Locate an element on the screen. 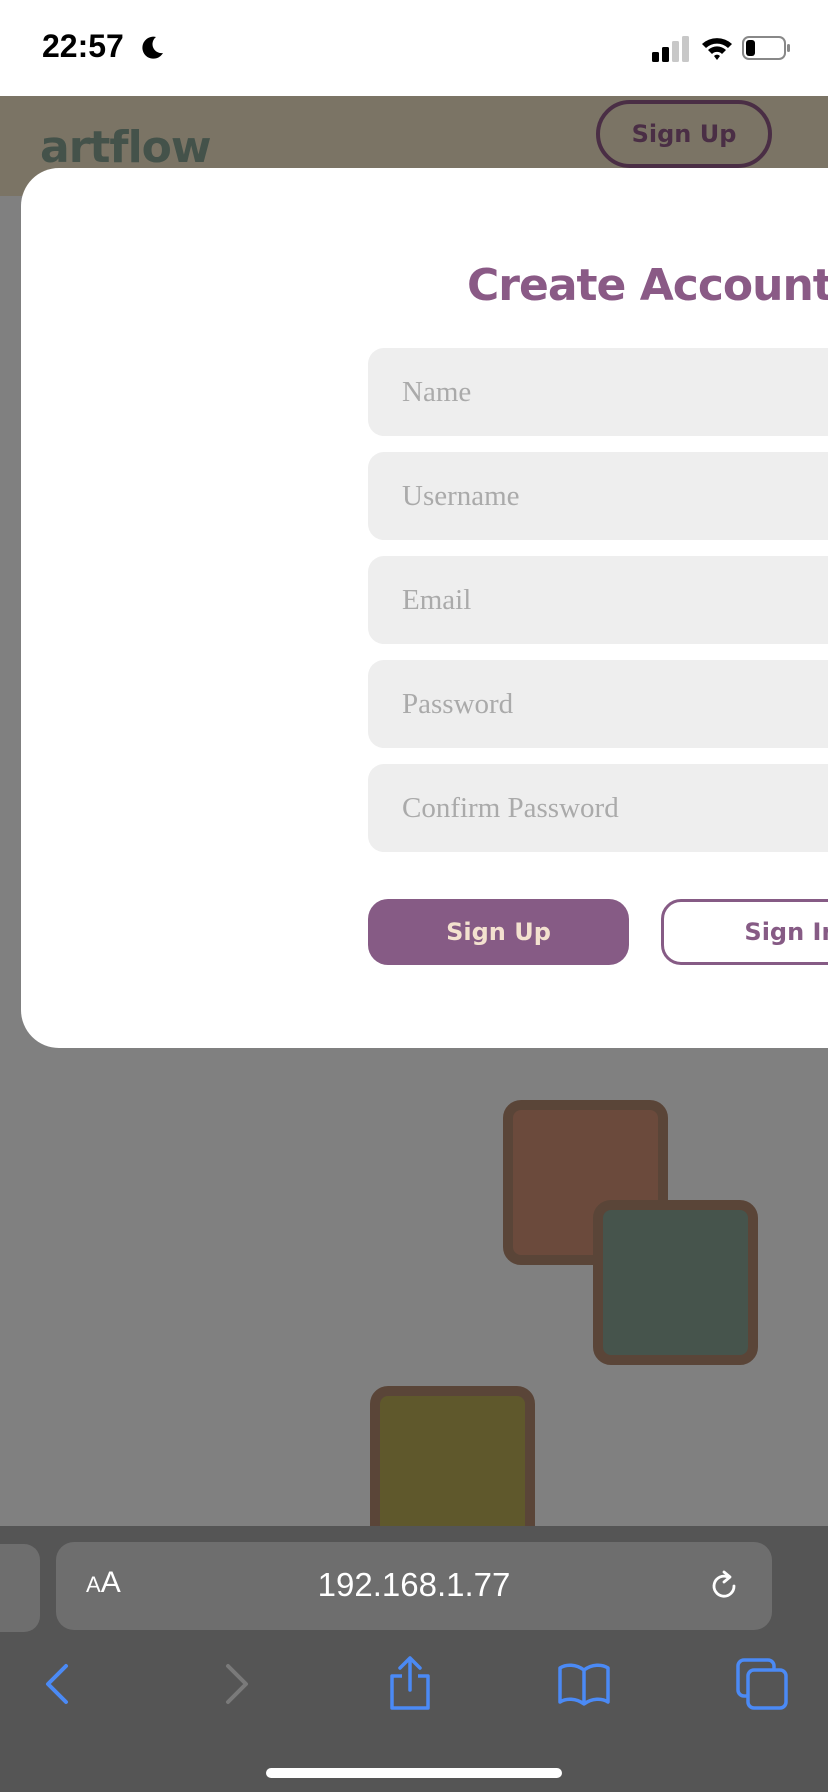 The height and width of the screenshot is (1792, 828). forward-icon is located at coordinates (236, 1684).